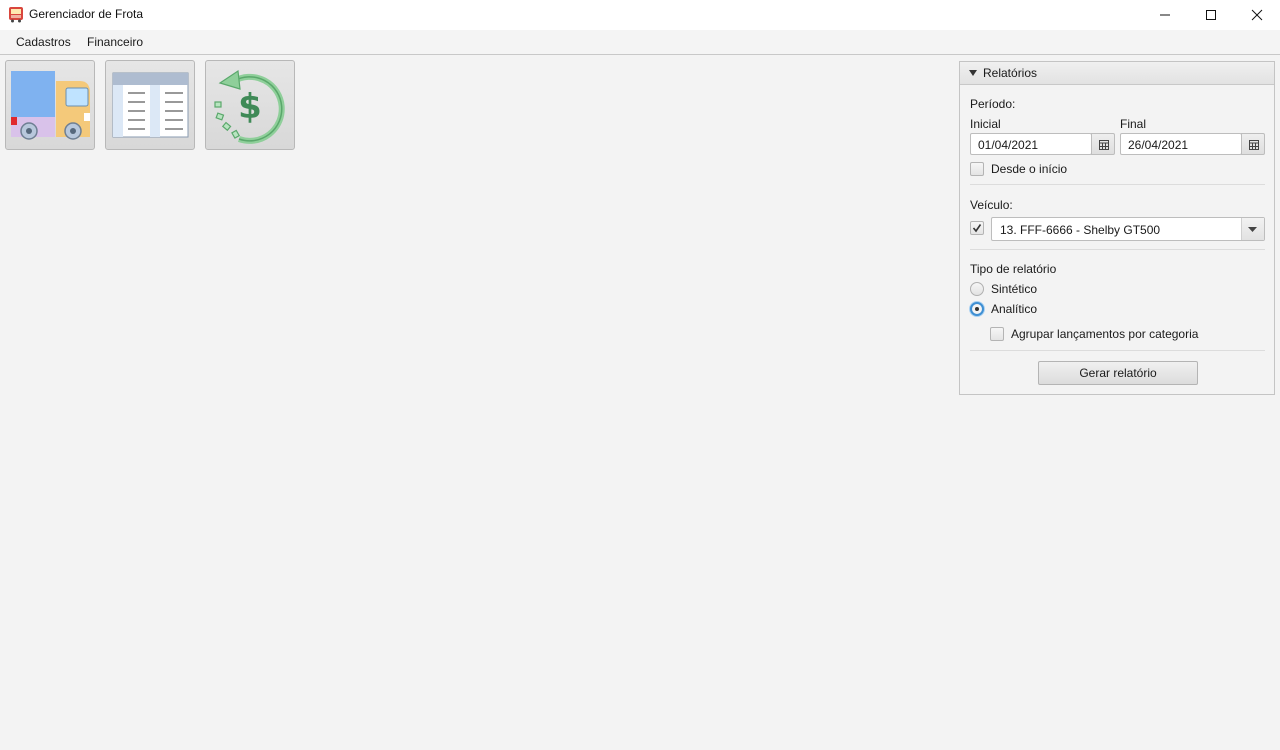 The image size is (1280, 750). Describe the element at coordinates (1105, 334) in the screenshot. I see `group-by-category-label: Agrupar lançamentos por categoria` at that location.